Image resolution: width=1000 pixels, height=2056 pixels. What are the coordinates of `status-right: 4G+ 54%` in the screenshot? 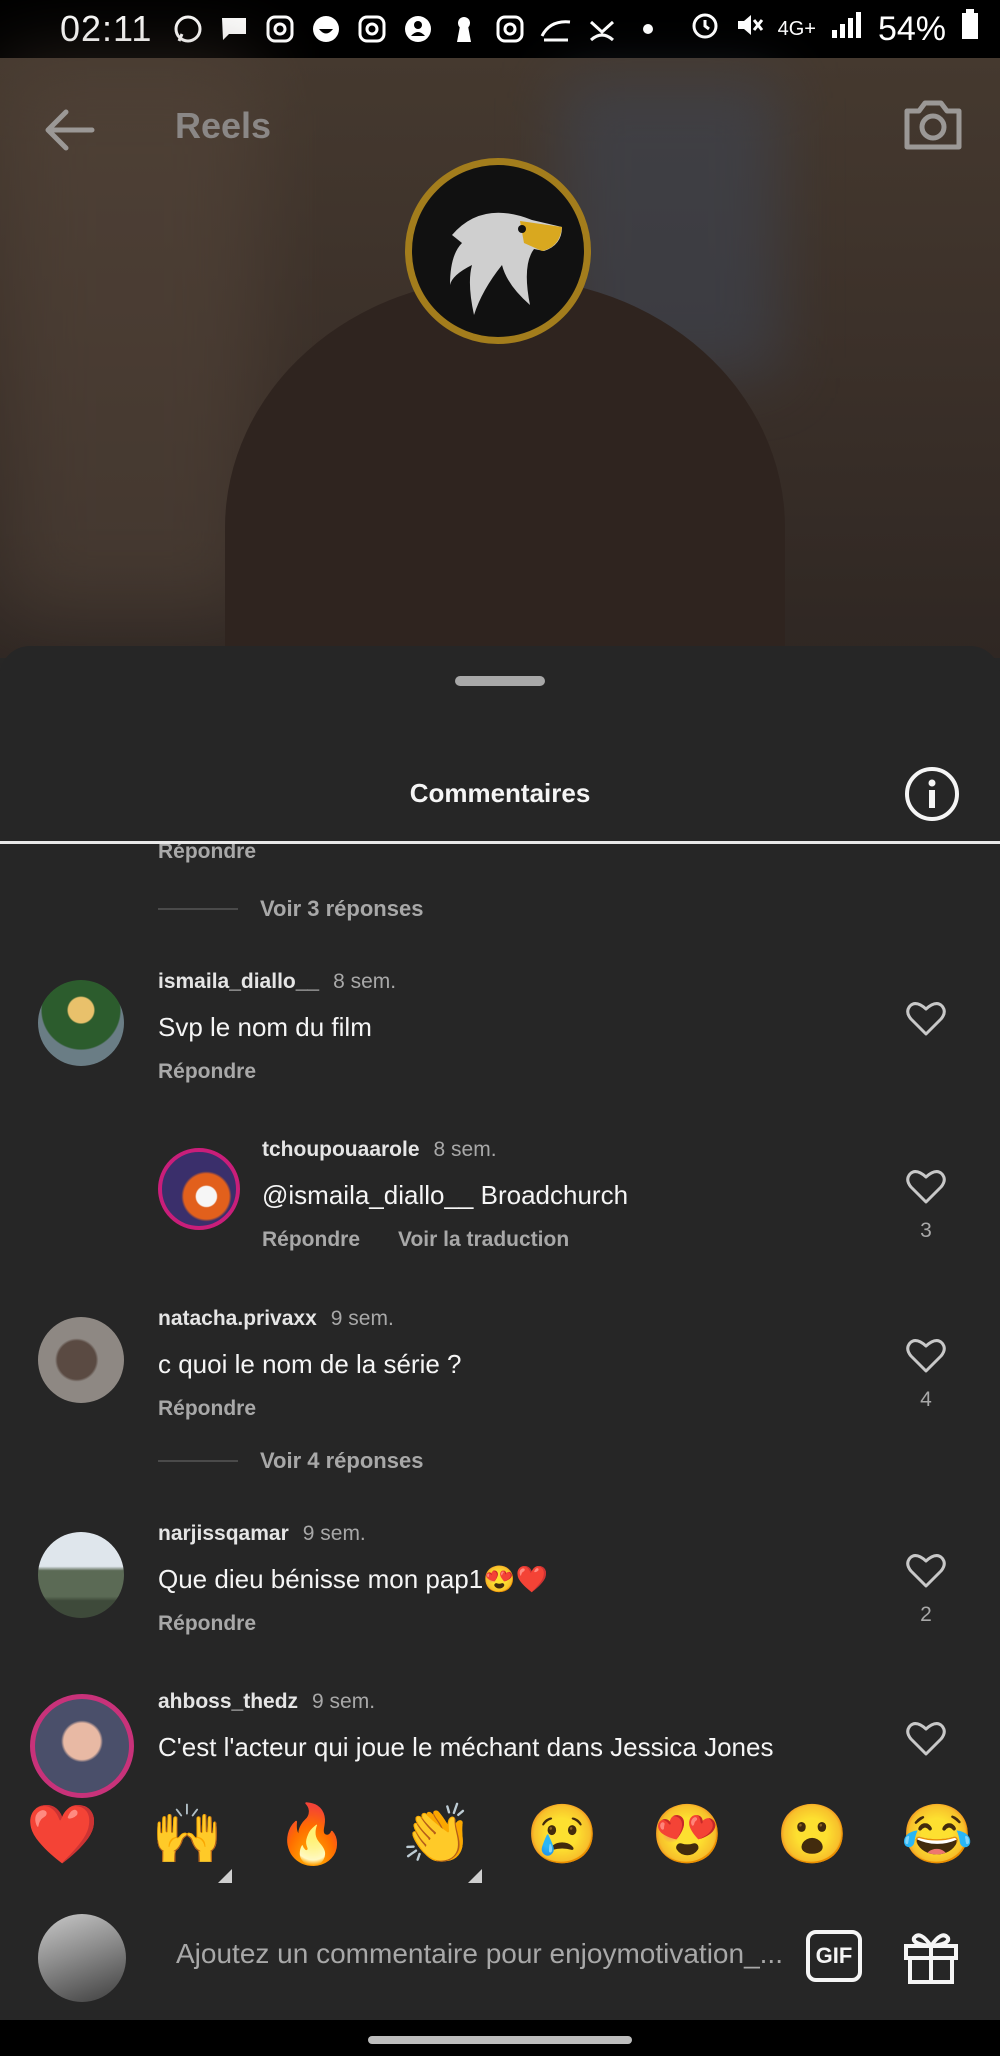 It's located at (835, 29).